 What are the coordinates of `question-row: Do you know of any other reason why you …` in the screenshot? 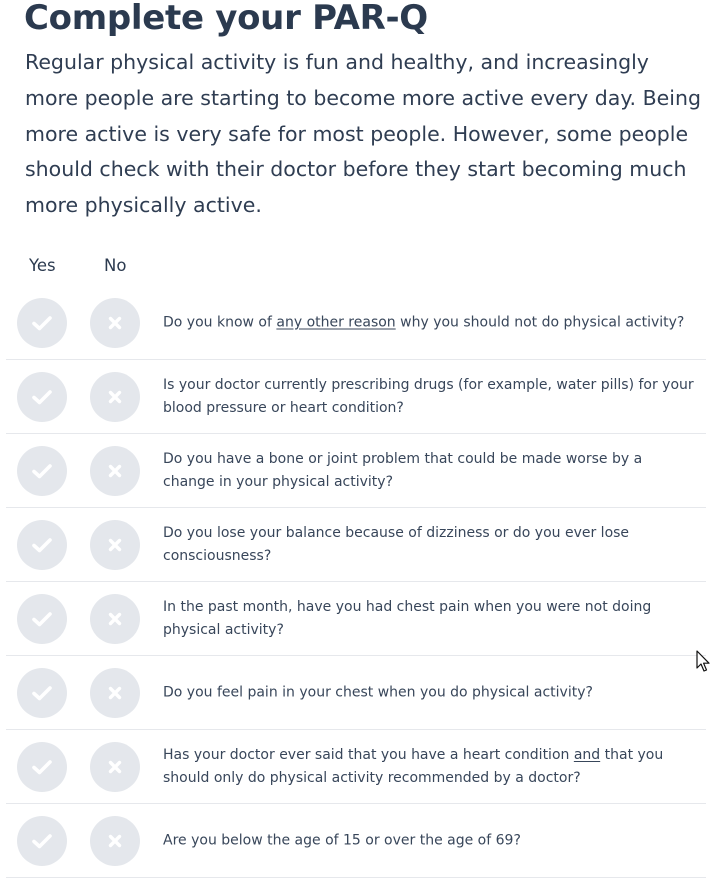 It's located at (356, 323).